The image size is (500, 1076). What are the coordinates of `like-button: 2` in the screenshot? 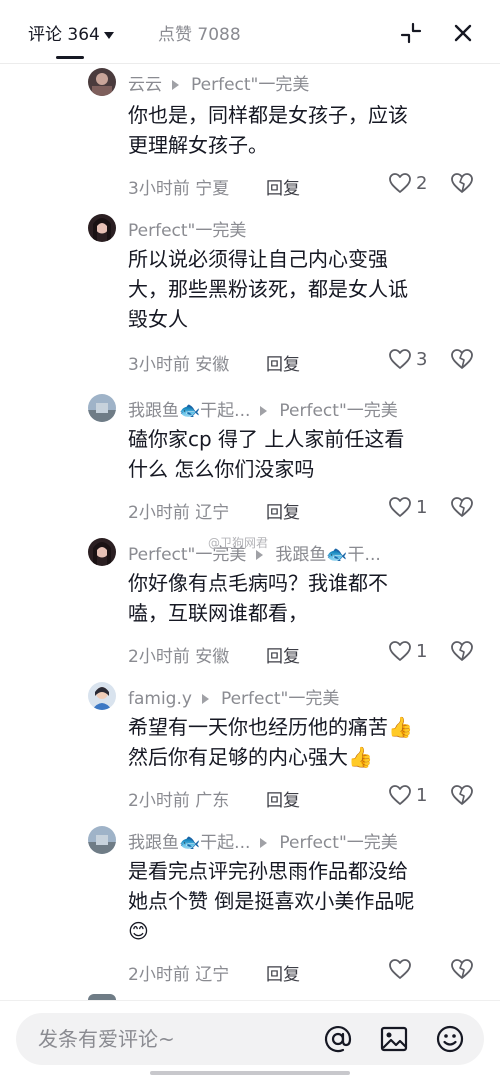 It's located at (407, 183).